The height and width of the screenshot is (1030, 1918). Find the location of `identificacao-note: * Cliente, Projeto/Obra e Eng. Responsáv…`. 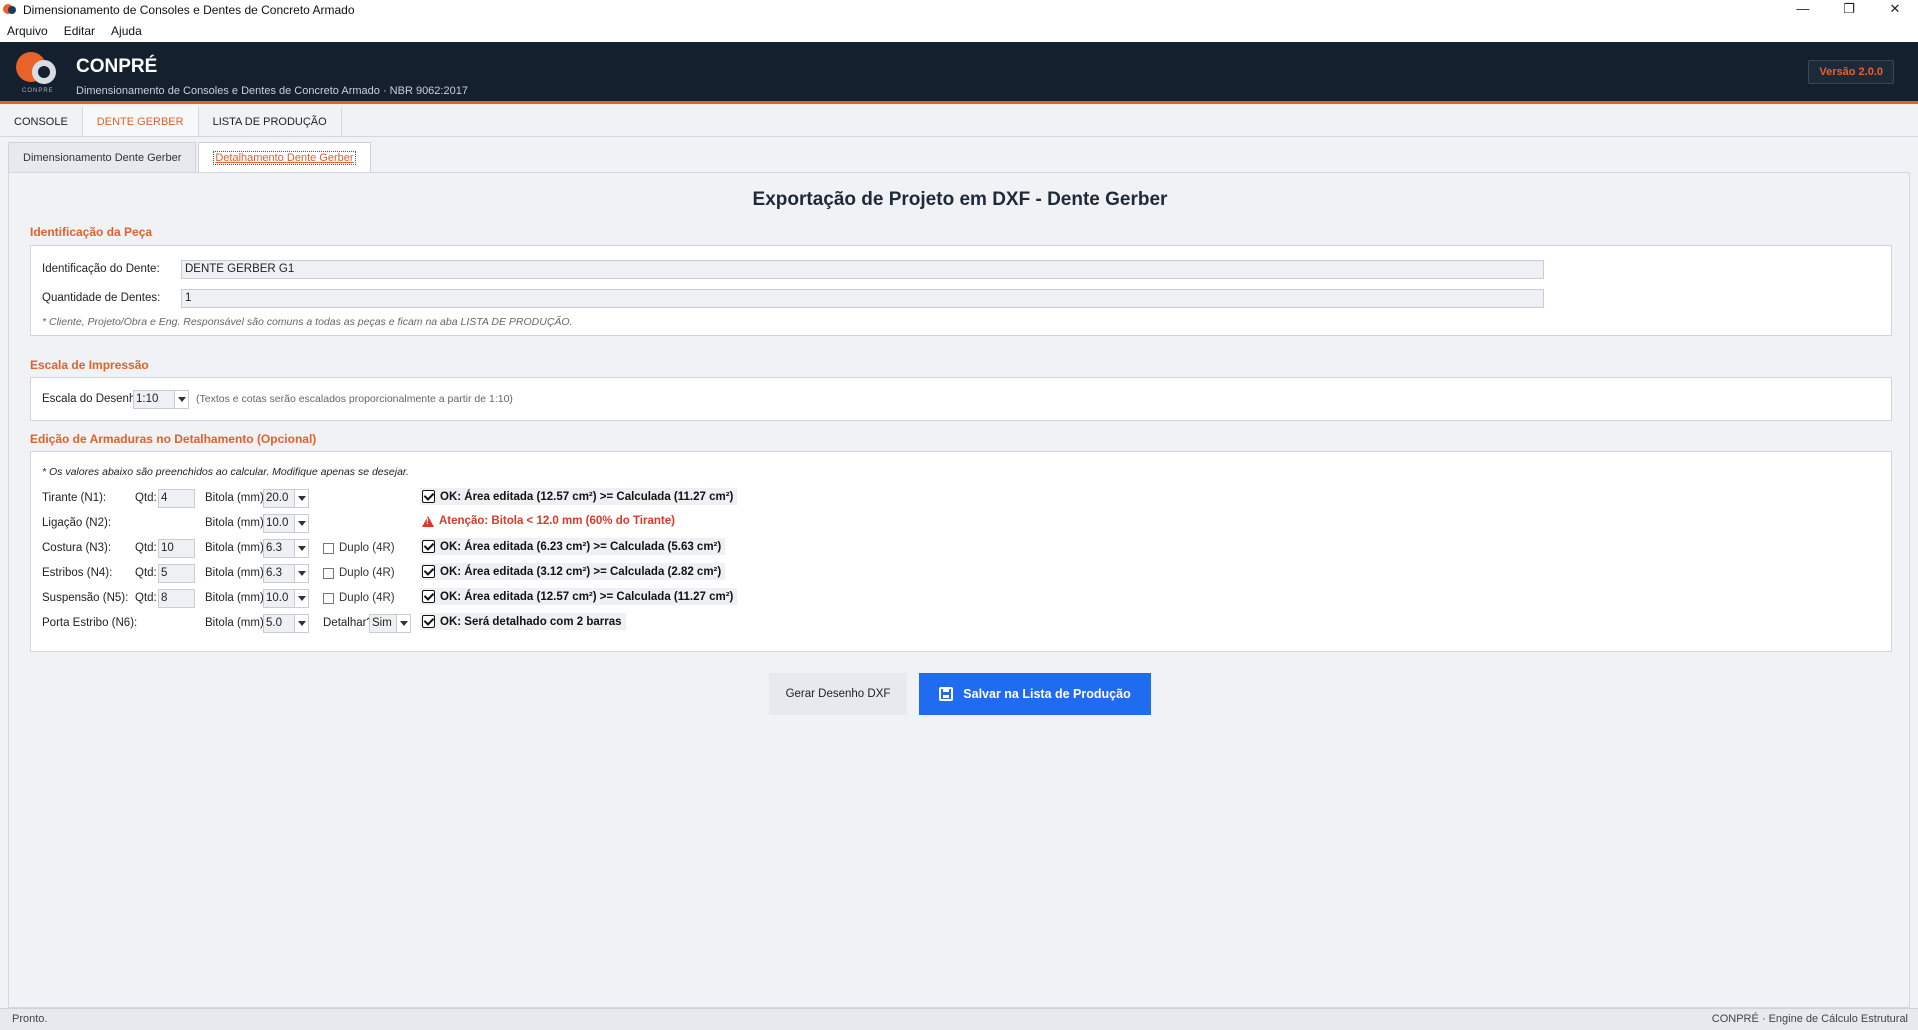

identificacao-note: * Cliente, Projeto/Obra e Eng. Responsáv… is located at coordinates (307, 322).